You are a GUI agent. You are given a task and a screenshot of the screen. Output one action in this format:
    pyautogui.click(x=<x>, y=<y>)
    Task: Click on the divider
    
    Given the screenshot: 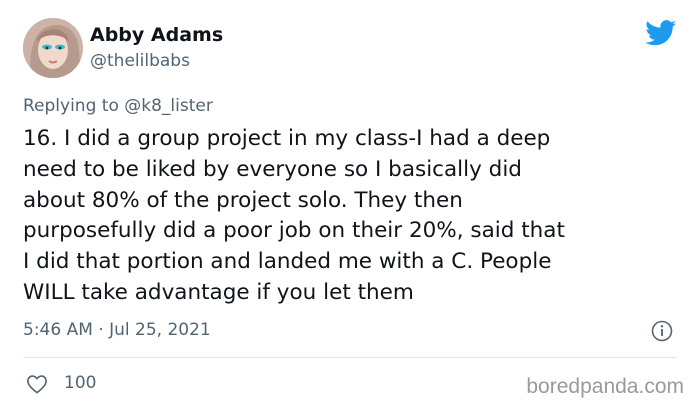 What is the action you would take?
    pyautogui.click(x=350, y=357)
    